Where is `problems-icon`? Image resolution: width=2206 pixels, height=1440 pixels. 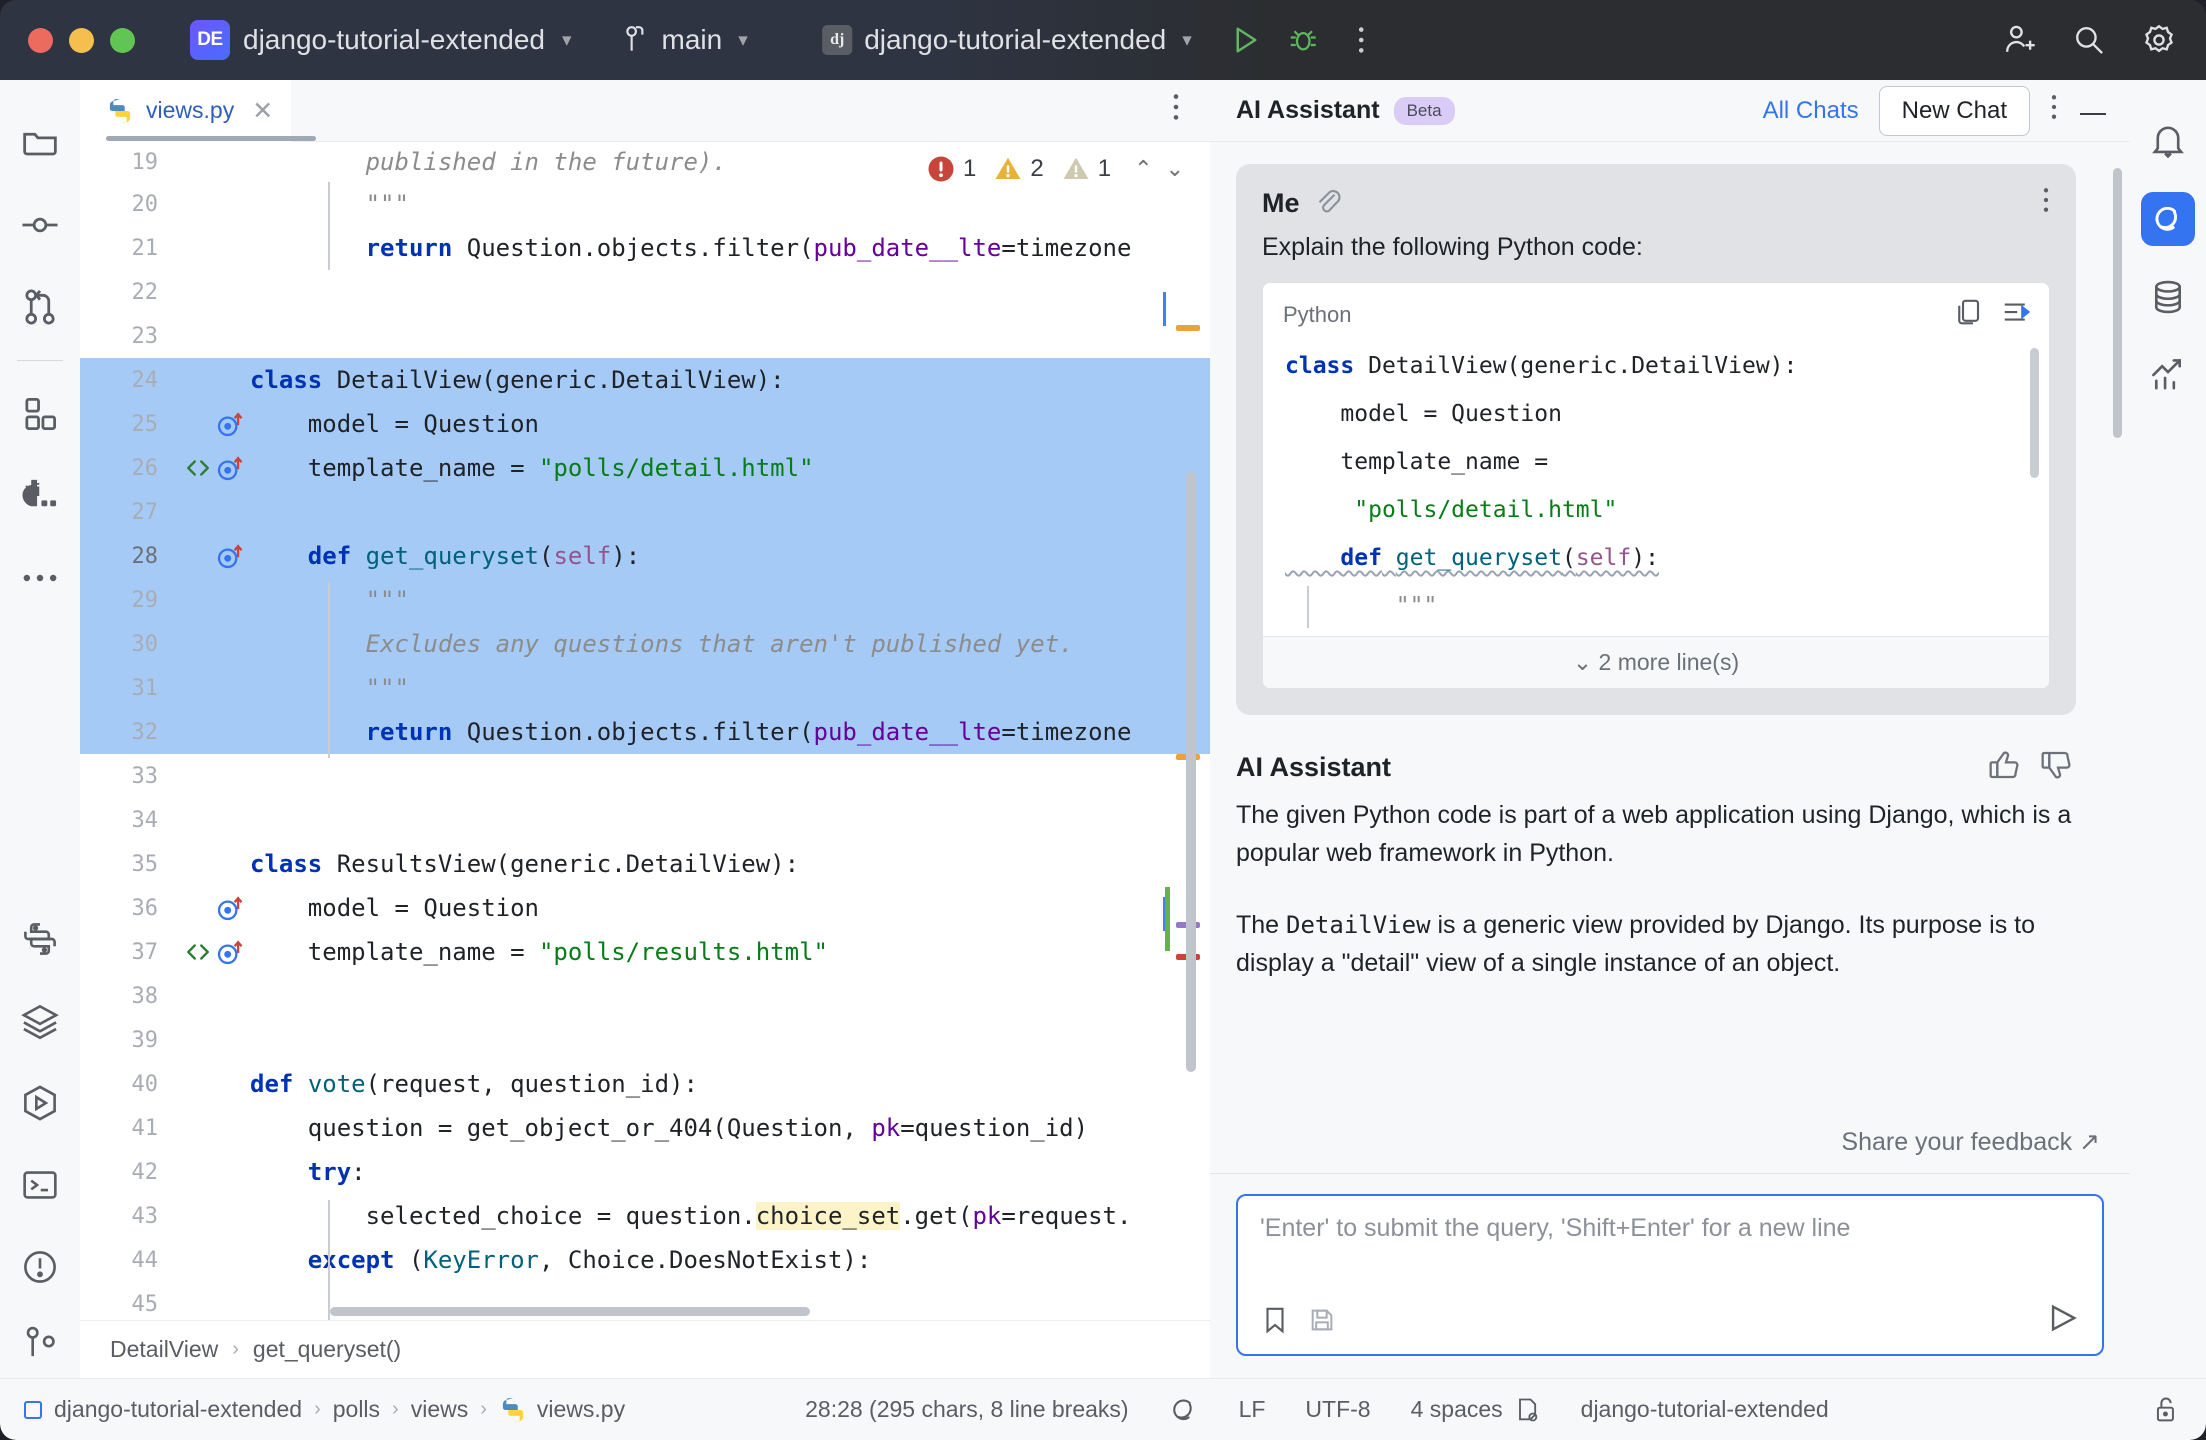
problems-icon is located at coordinates (40, 1267).